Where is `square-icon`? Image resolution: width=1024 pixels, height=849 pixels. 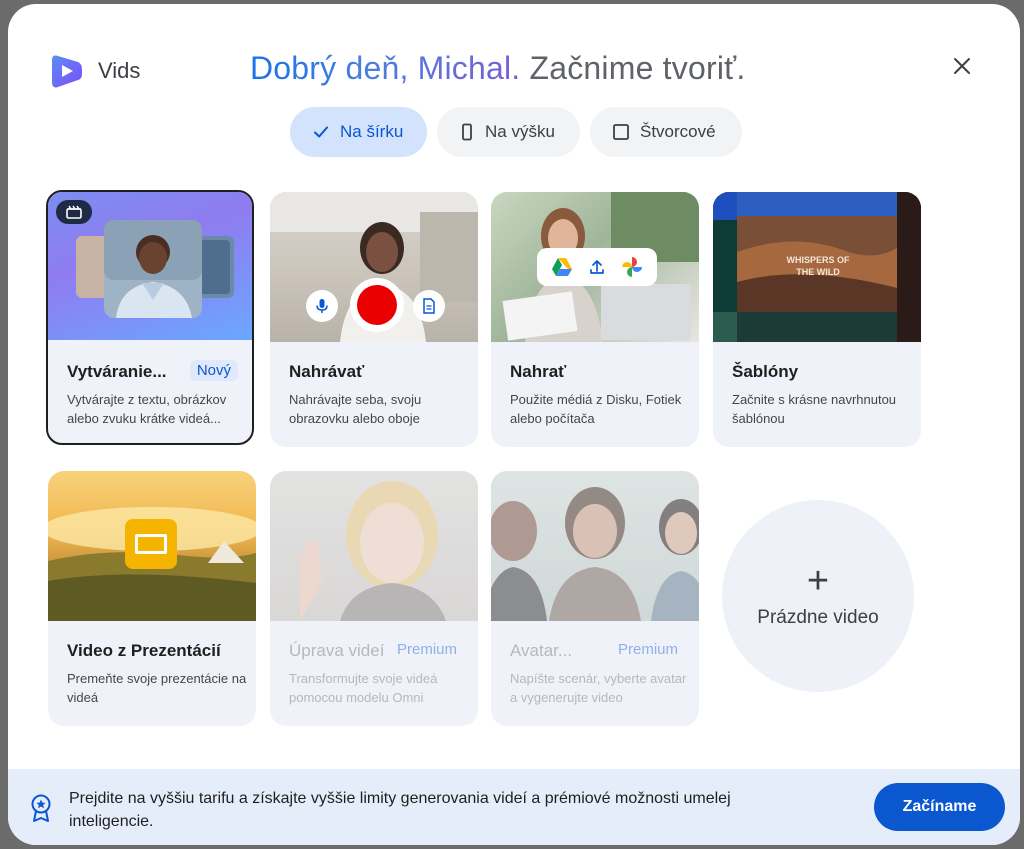 square-icon is located at coordinates (621, 132).